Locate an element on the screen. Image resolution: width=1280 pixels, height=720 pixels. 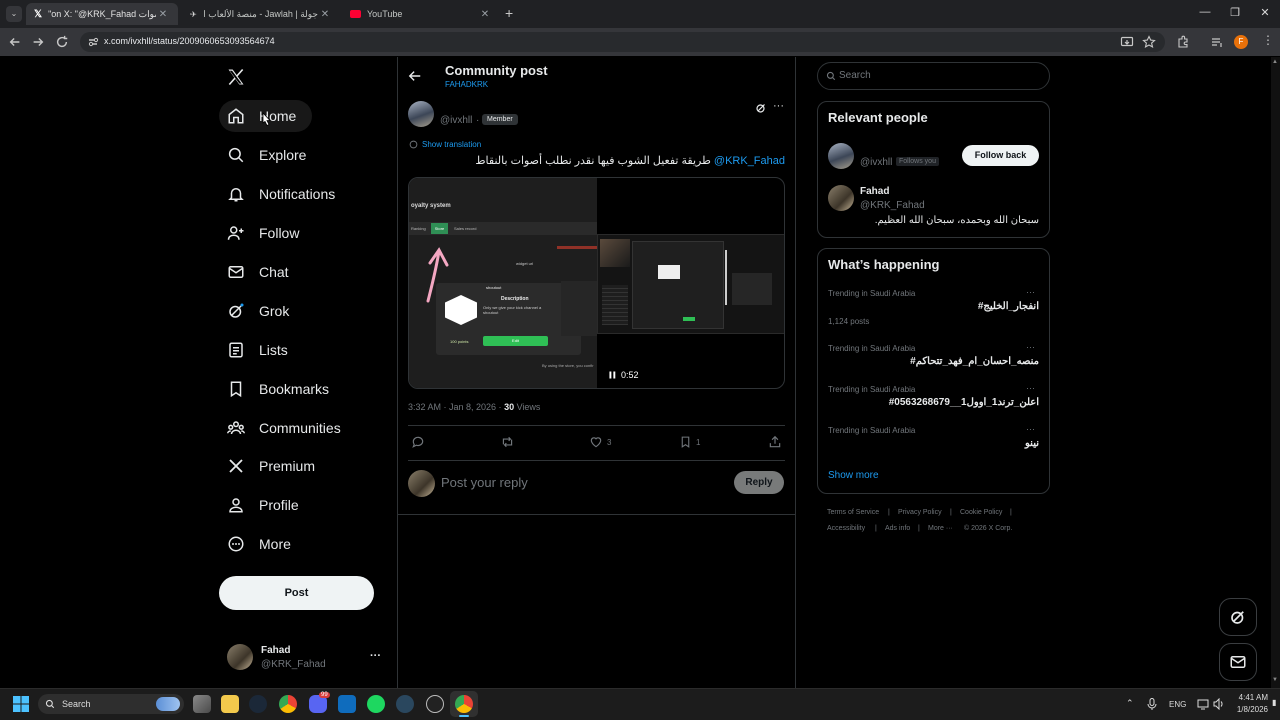
clock-date: 1/8/2026 is located at coordinates (1249, 709).